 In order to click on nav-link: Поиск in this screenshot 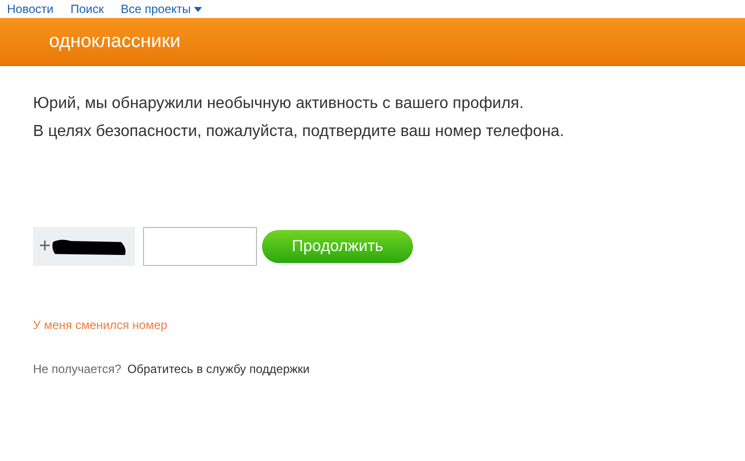, I will do `click(87, 9)`.